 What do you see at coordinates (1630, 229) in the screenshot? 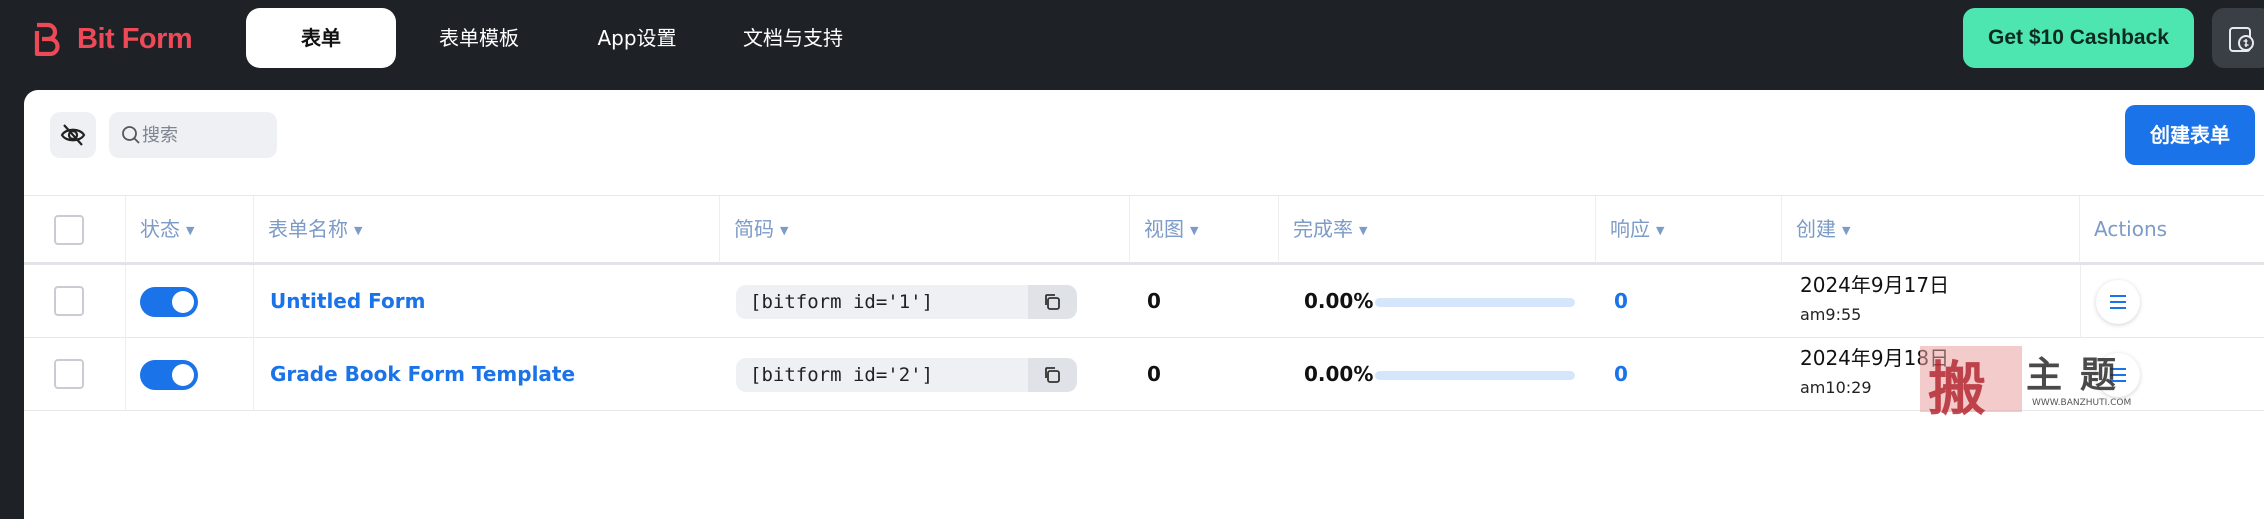
I see `column-label: 响应` at bounding box center [1630, 229].